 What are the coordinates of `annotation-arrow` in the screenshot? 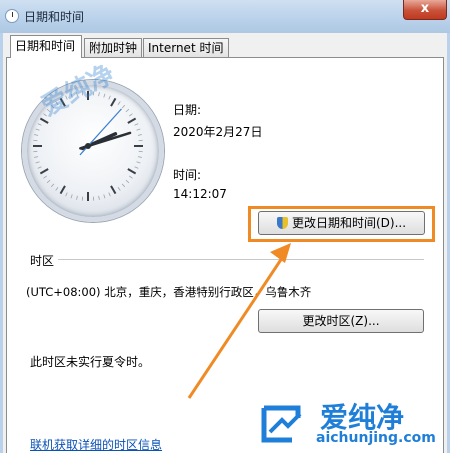 It's located at (239, 321).